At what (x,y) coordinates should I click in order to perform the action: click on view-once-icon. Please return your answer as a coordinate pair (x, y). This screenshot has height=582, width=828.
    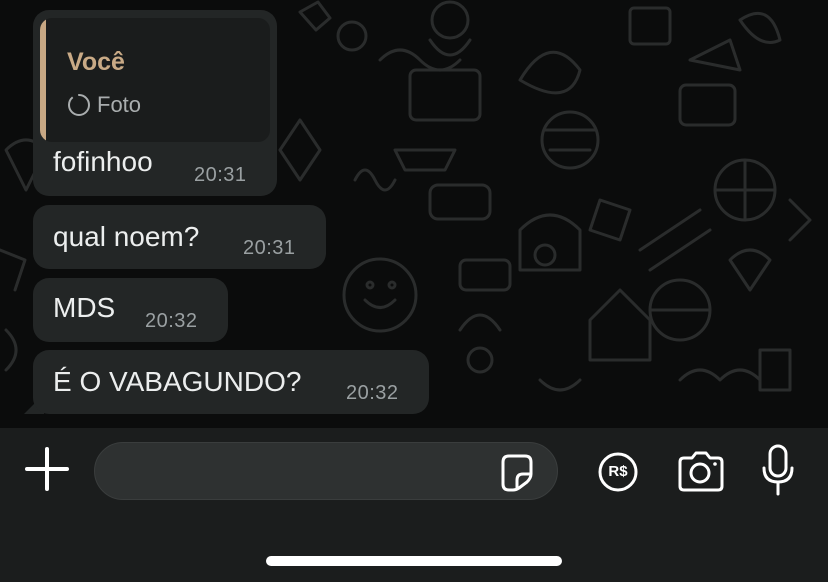
    Looking at the image, I should click on (79, 105).